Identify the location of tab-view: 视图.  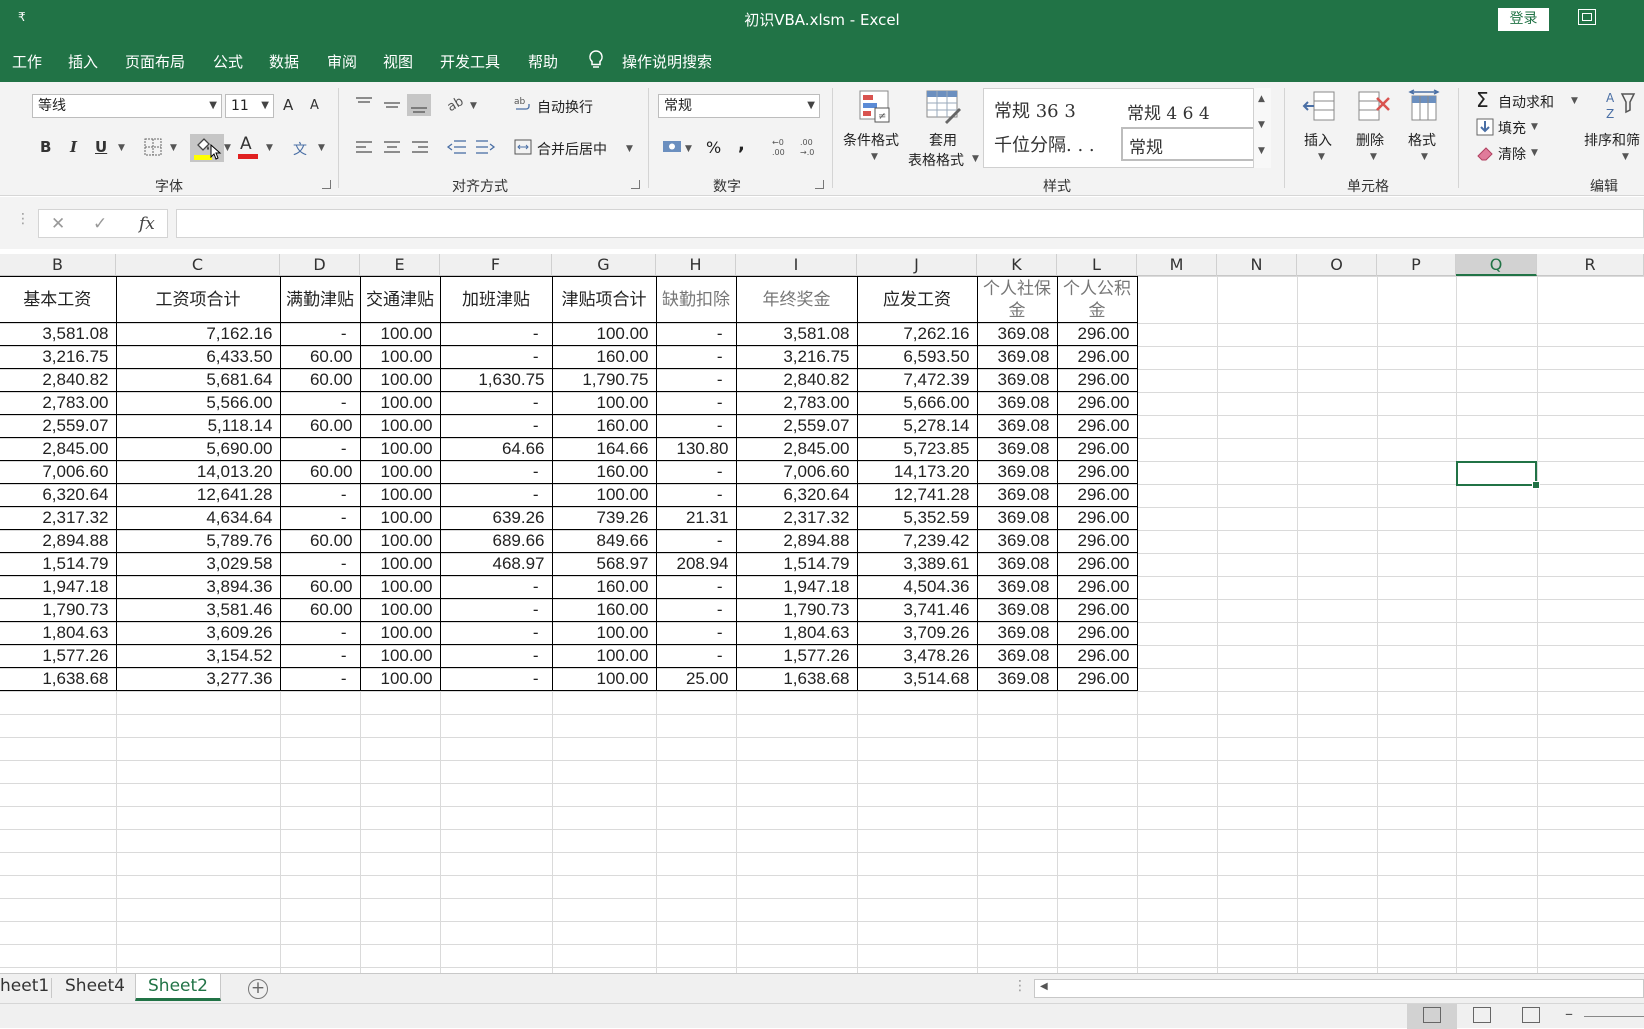
(398, 61).